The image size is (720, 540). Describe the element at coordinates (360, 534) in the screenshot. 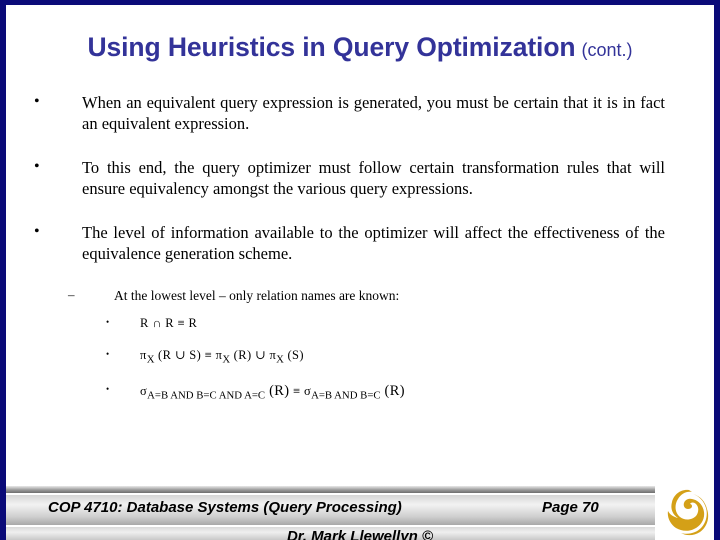

I see `footer-author-label: Dr. Mark Llewellyn ©` at that location.